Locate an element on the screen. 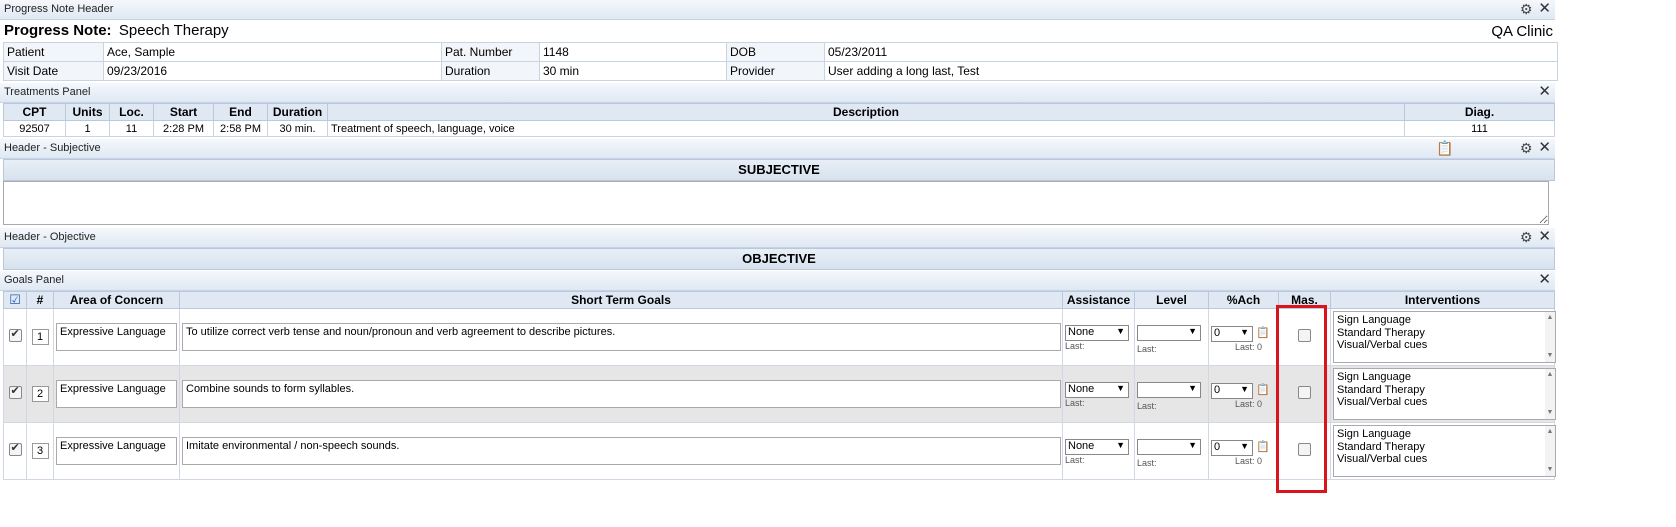 This screenshot has width=1676, height=527. goals-panel-header: Goals Panel ✕ is located at coordinates (777, 281).